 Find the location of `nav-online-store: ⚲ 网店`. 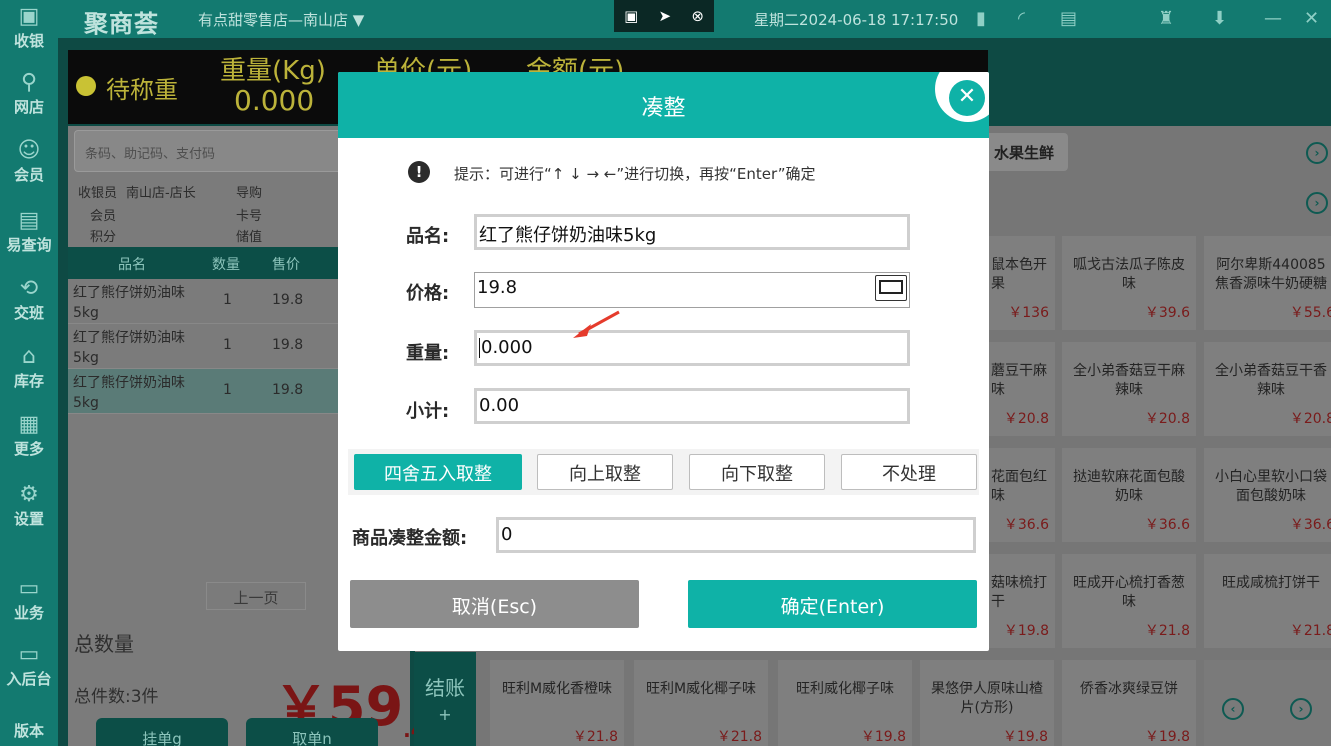

nav-online-store: ⚲ 网店 is located at coordinates (29, 93).